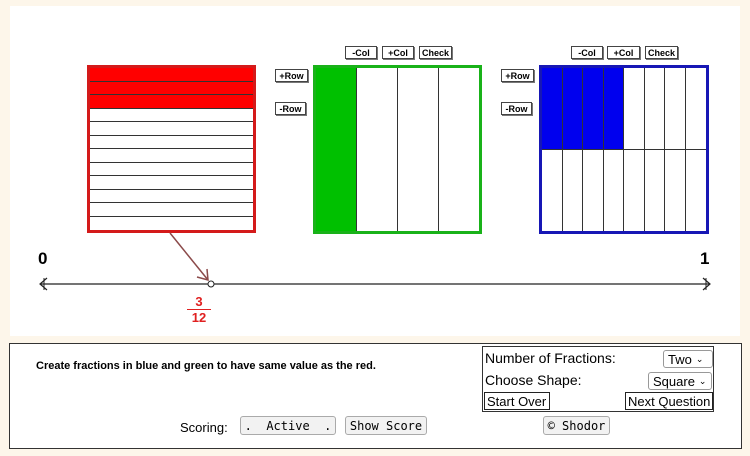 This screenshot has height=456, width=750. Describe the element at coordinates (211, 284) in the screenshot. I see `number-line-marker` at that location.